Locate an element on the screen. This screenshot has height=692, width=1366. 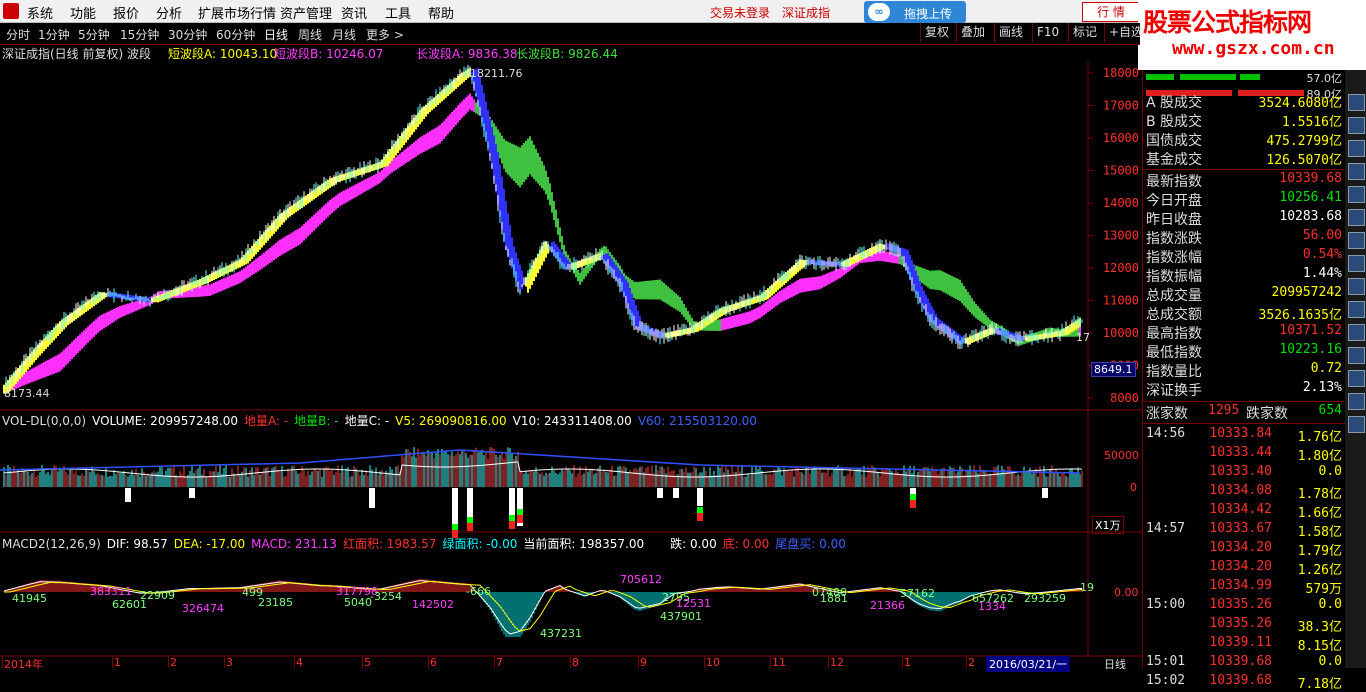
vol-axis-0: 0 is located at coordinates (1133, 487).